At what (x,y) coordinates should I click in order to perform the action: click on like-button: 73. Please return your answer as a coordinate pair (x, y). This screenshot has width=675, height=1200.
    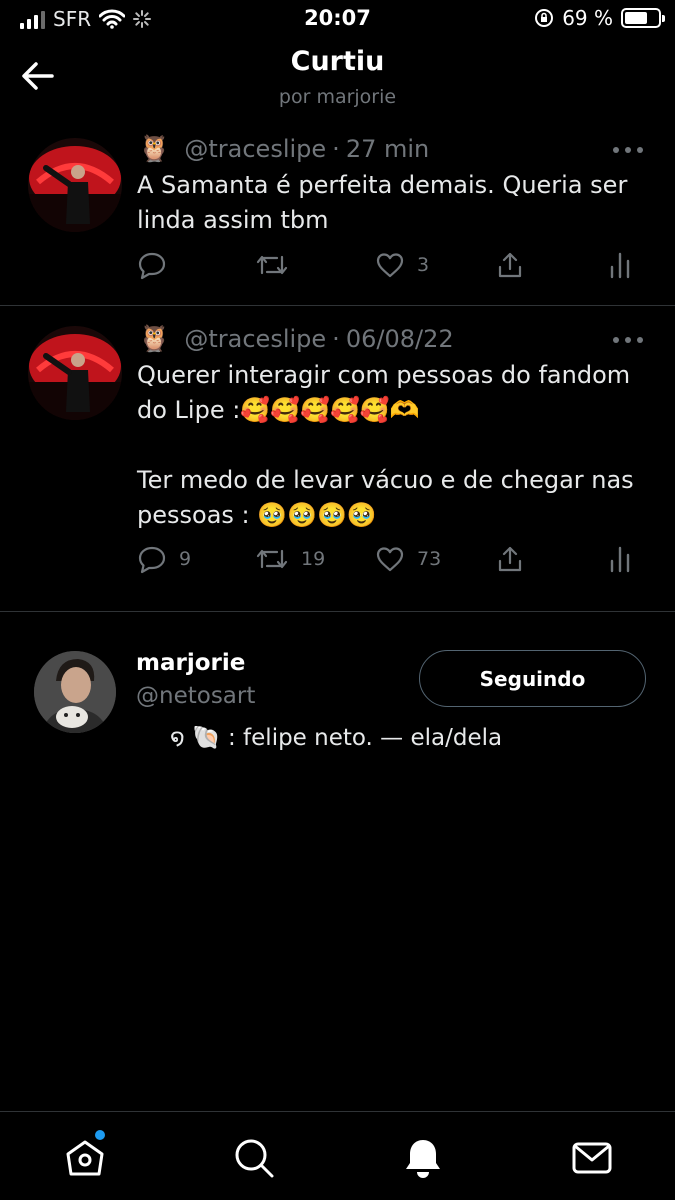
    Looking at the image, I should click on (408, 559).